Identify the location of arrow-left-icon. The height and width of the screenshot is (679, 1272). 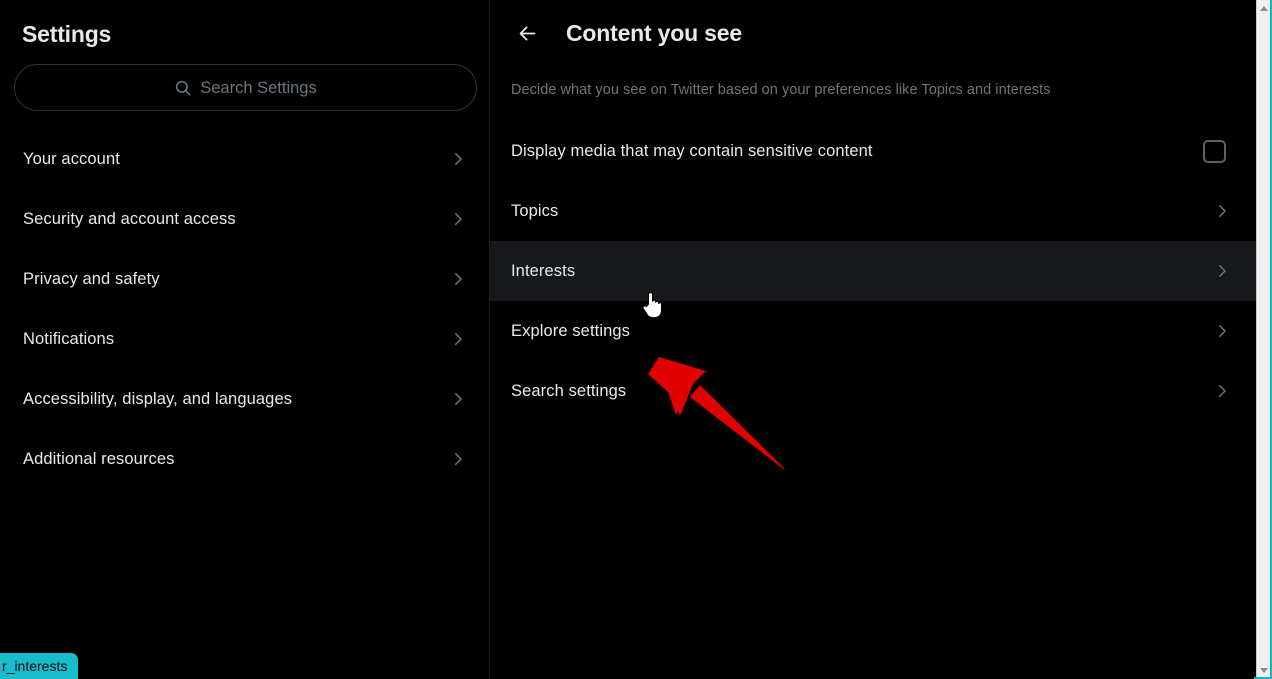
(527, 33).